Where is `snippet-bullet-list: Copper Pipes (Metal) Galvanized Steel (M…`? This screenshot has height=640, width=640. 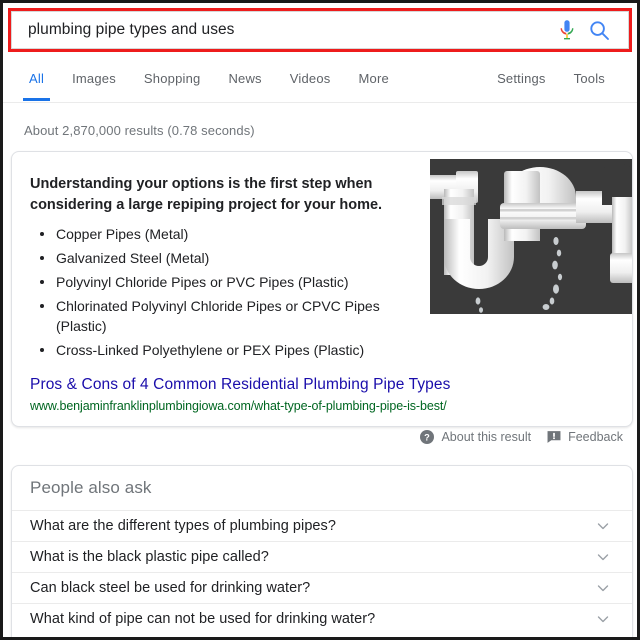 snippet-bullet-list: Copper Pipes (Metal) Galvanized Steel (M… is located at coordinates (233, 294).